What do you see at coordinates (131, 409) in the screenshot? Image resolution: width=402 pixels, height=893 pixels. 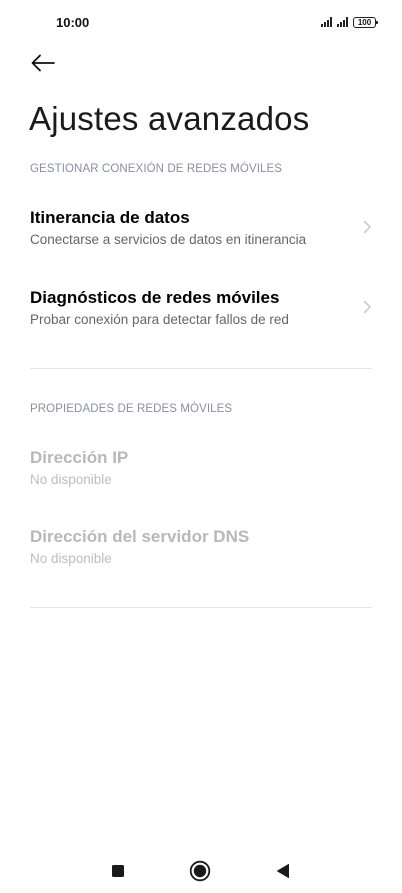 I see `section-header-mobile-properties: PROPIEDADES DE REDES MÓVILES` at bounding box center [131, 409].